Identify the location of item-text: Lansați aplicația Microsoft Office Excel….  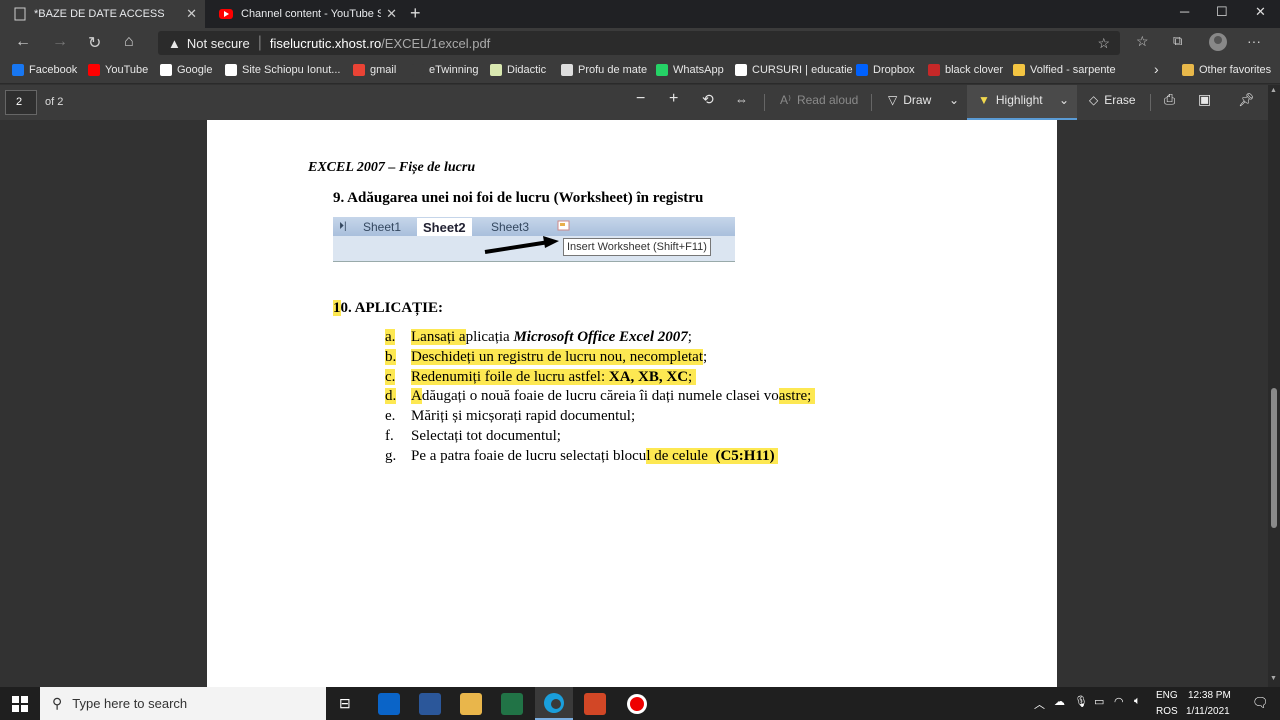
(551, 338).